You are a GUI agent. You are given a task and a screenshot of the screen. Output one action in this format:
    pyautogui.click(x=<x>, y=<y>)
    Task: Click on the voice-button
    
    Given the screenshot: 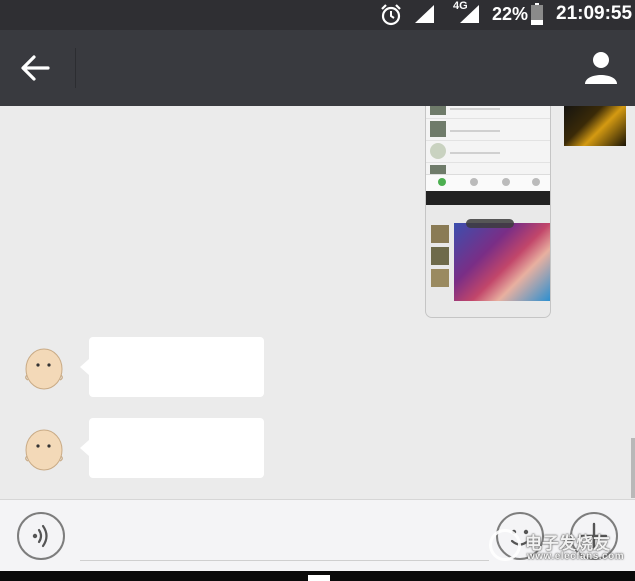 What is the action you would take?
    pyautogui.click(x=41, y=536)
    